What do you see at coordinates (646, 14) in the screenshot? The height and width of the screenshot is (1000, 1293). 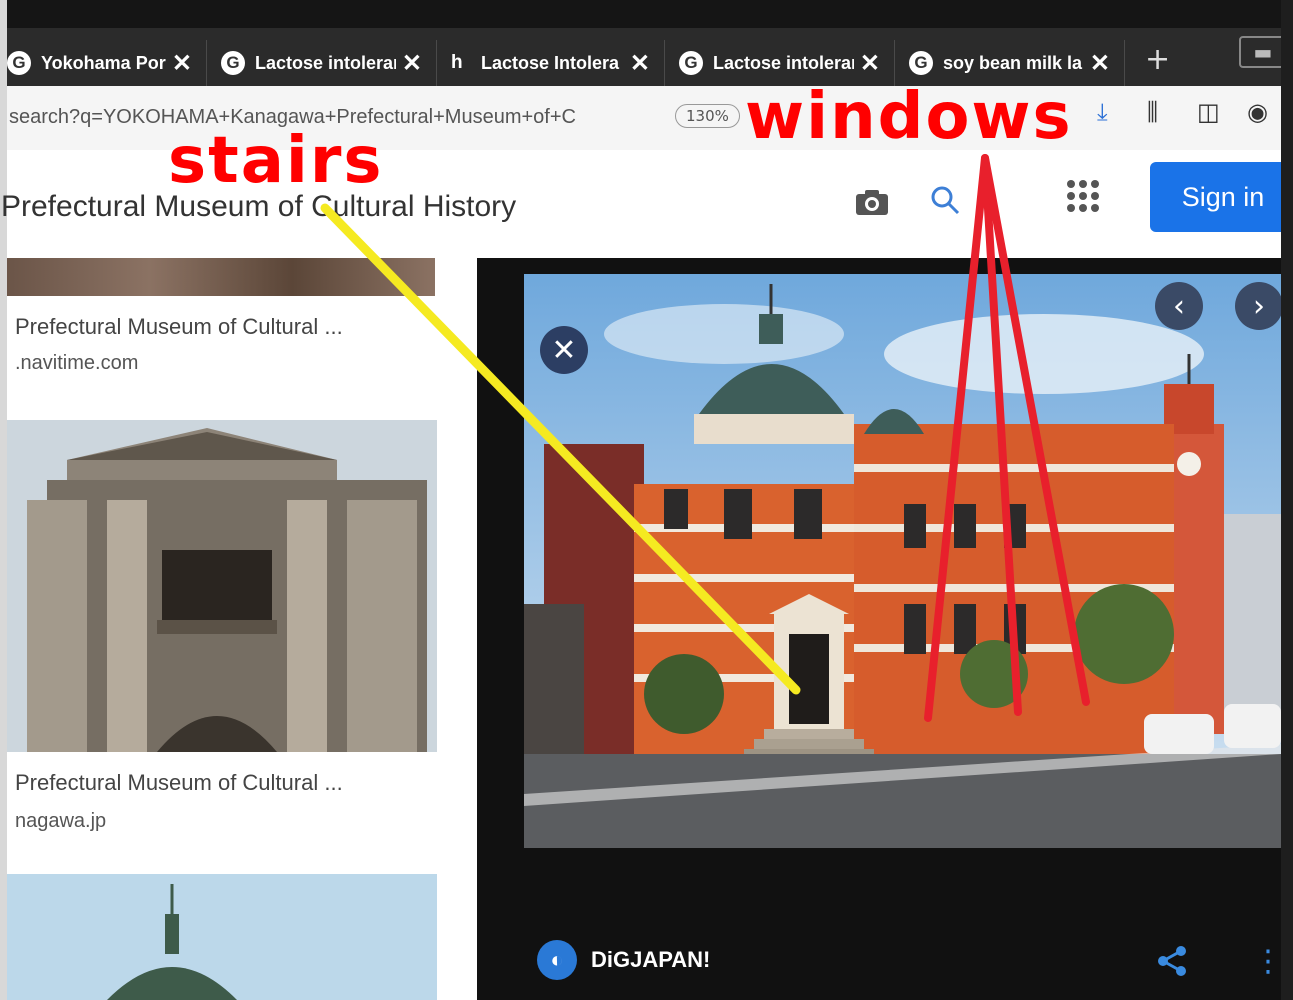 I see `monitor-bezel-top` at bounding box center [646, 14].